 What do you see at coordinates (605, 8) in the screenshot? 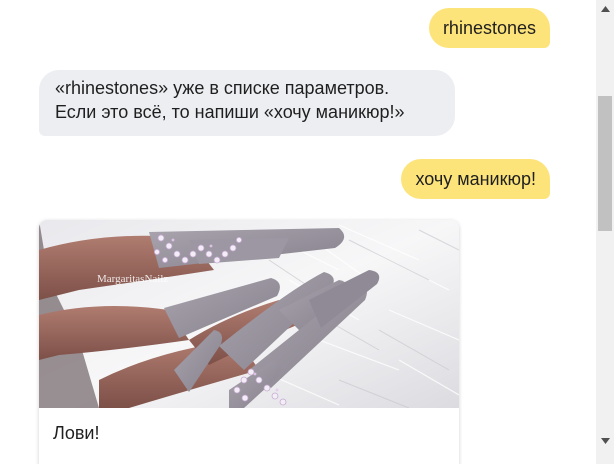
I see `arrow-up-icon` at bounding box center [605, 8].